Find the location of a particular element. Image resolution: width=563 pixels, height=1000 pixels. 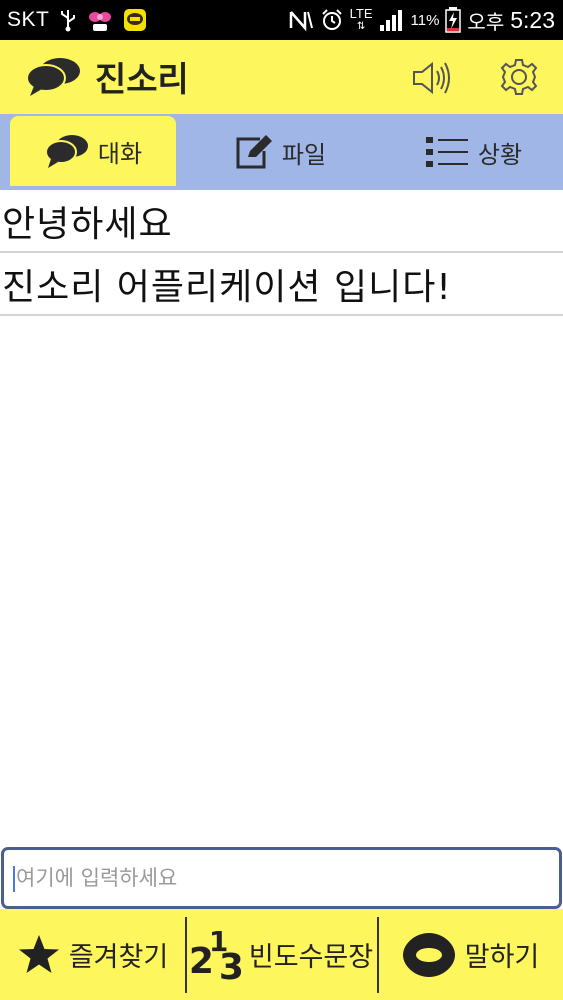

favorites-button: 즐겨찾기 is located at coordinates (92, 954).